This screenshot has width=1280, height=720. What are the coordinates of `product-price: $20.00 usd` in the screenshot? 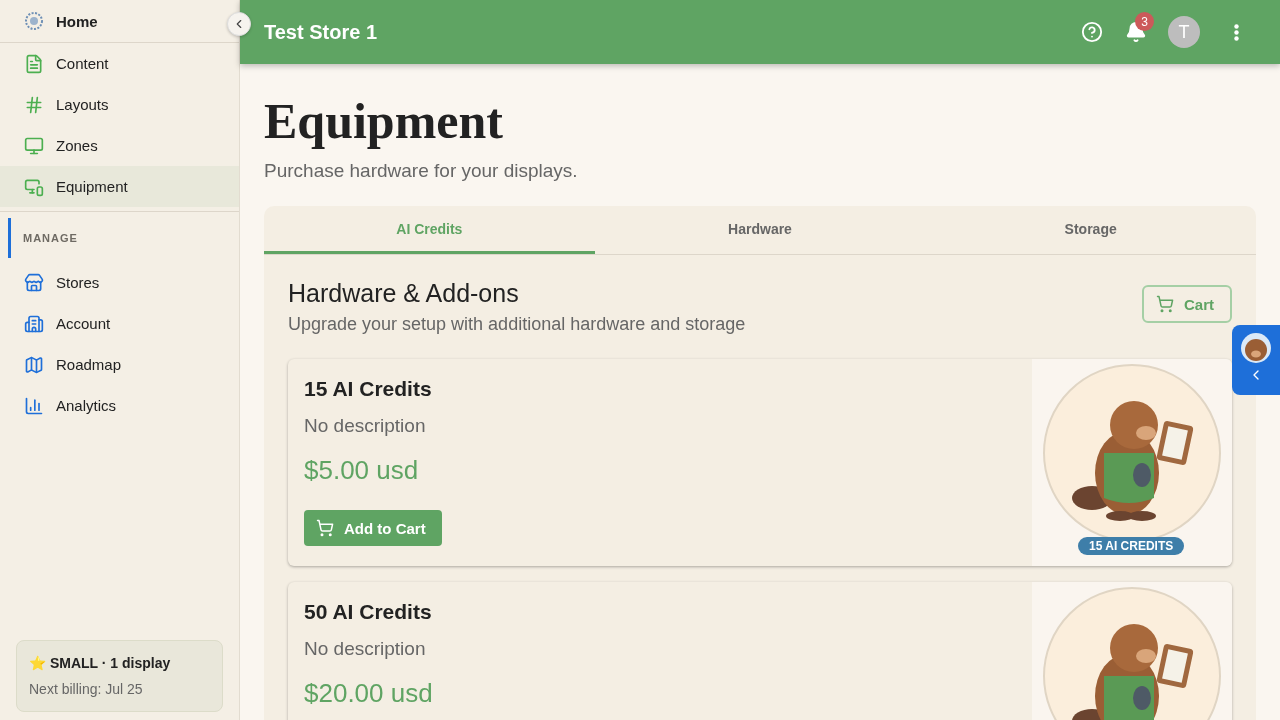 It's located at (369, 693).